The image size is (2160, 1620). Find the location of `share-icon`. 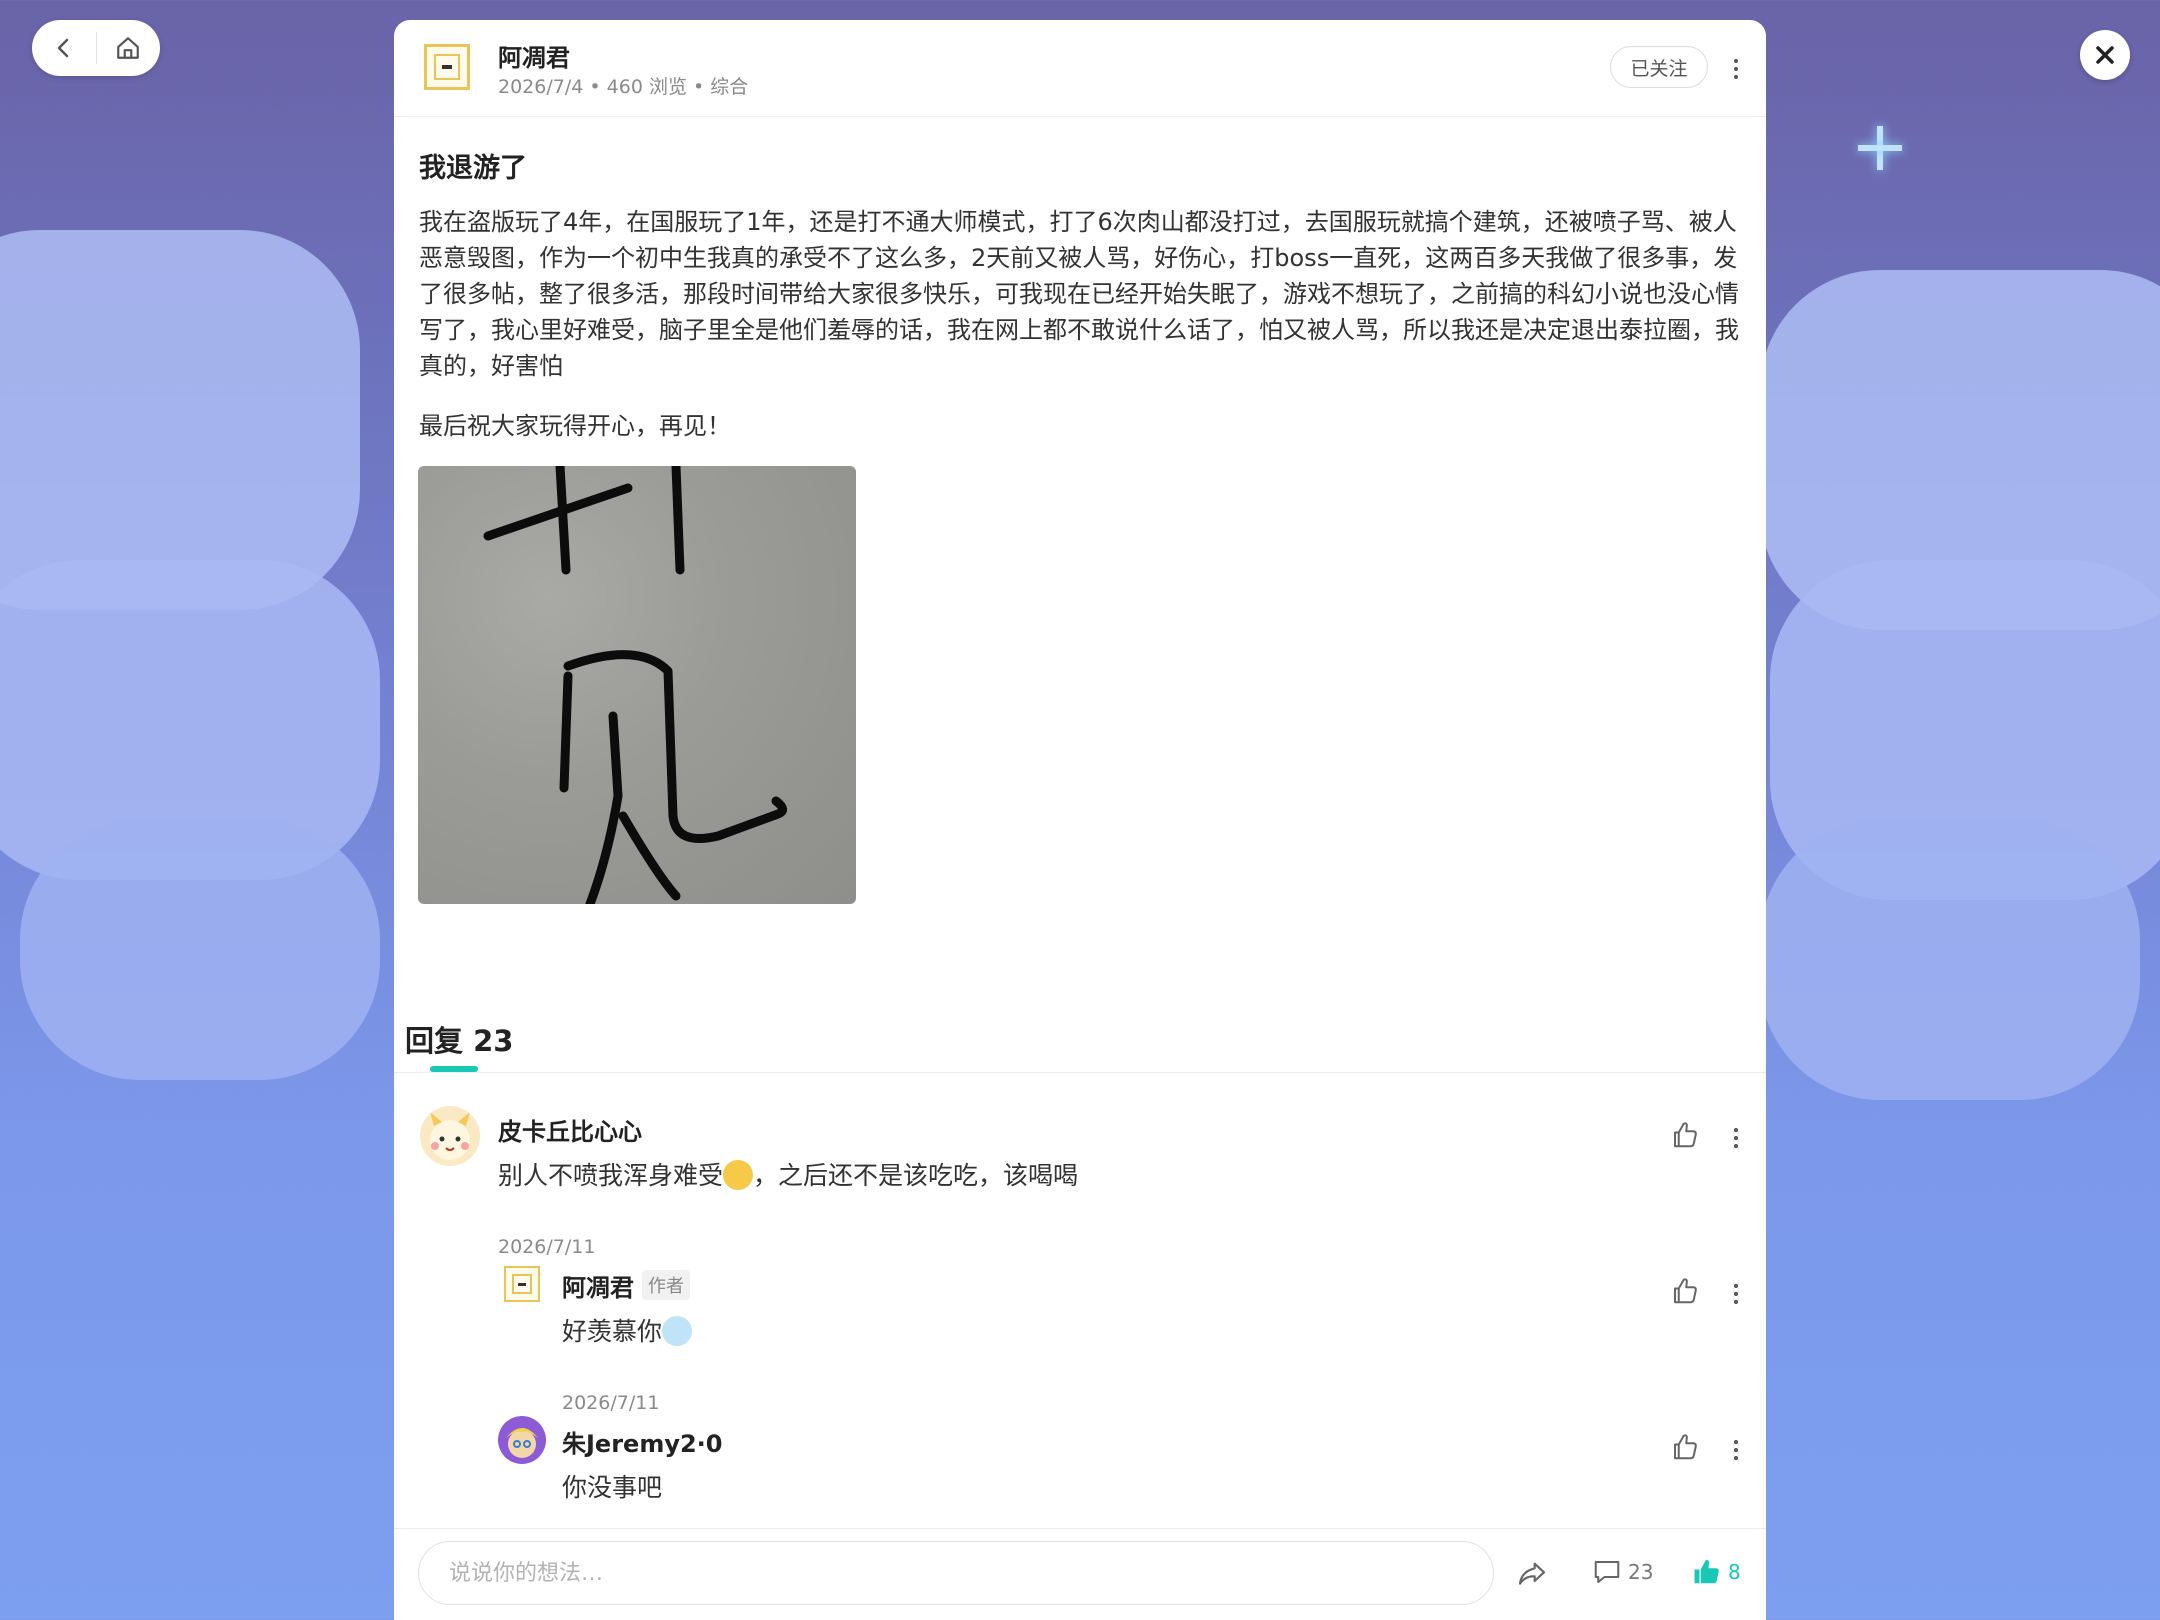

share-icon is located at coordinates (1532, 1573).